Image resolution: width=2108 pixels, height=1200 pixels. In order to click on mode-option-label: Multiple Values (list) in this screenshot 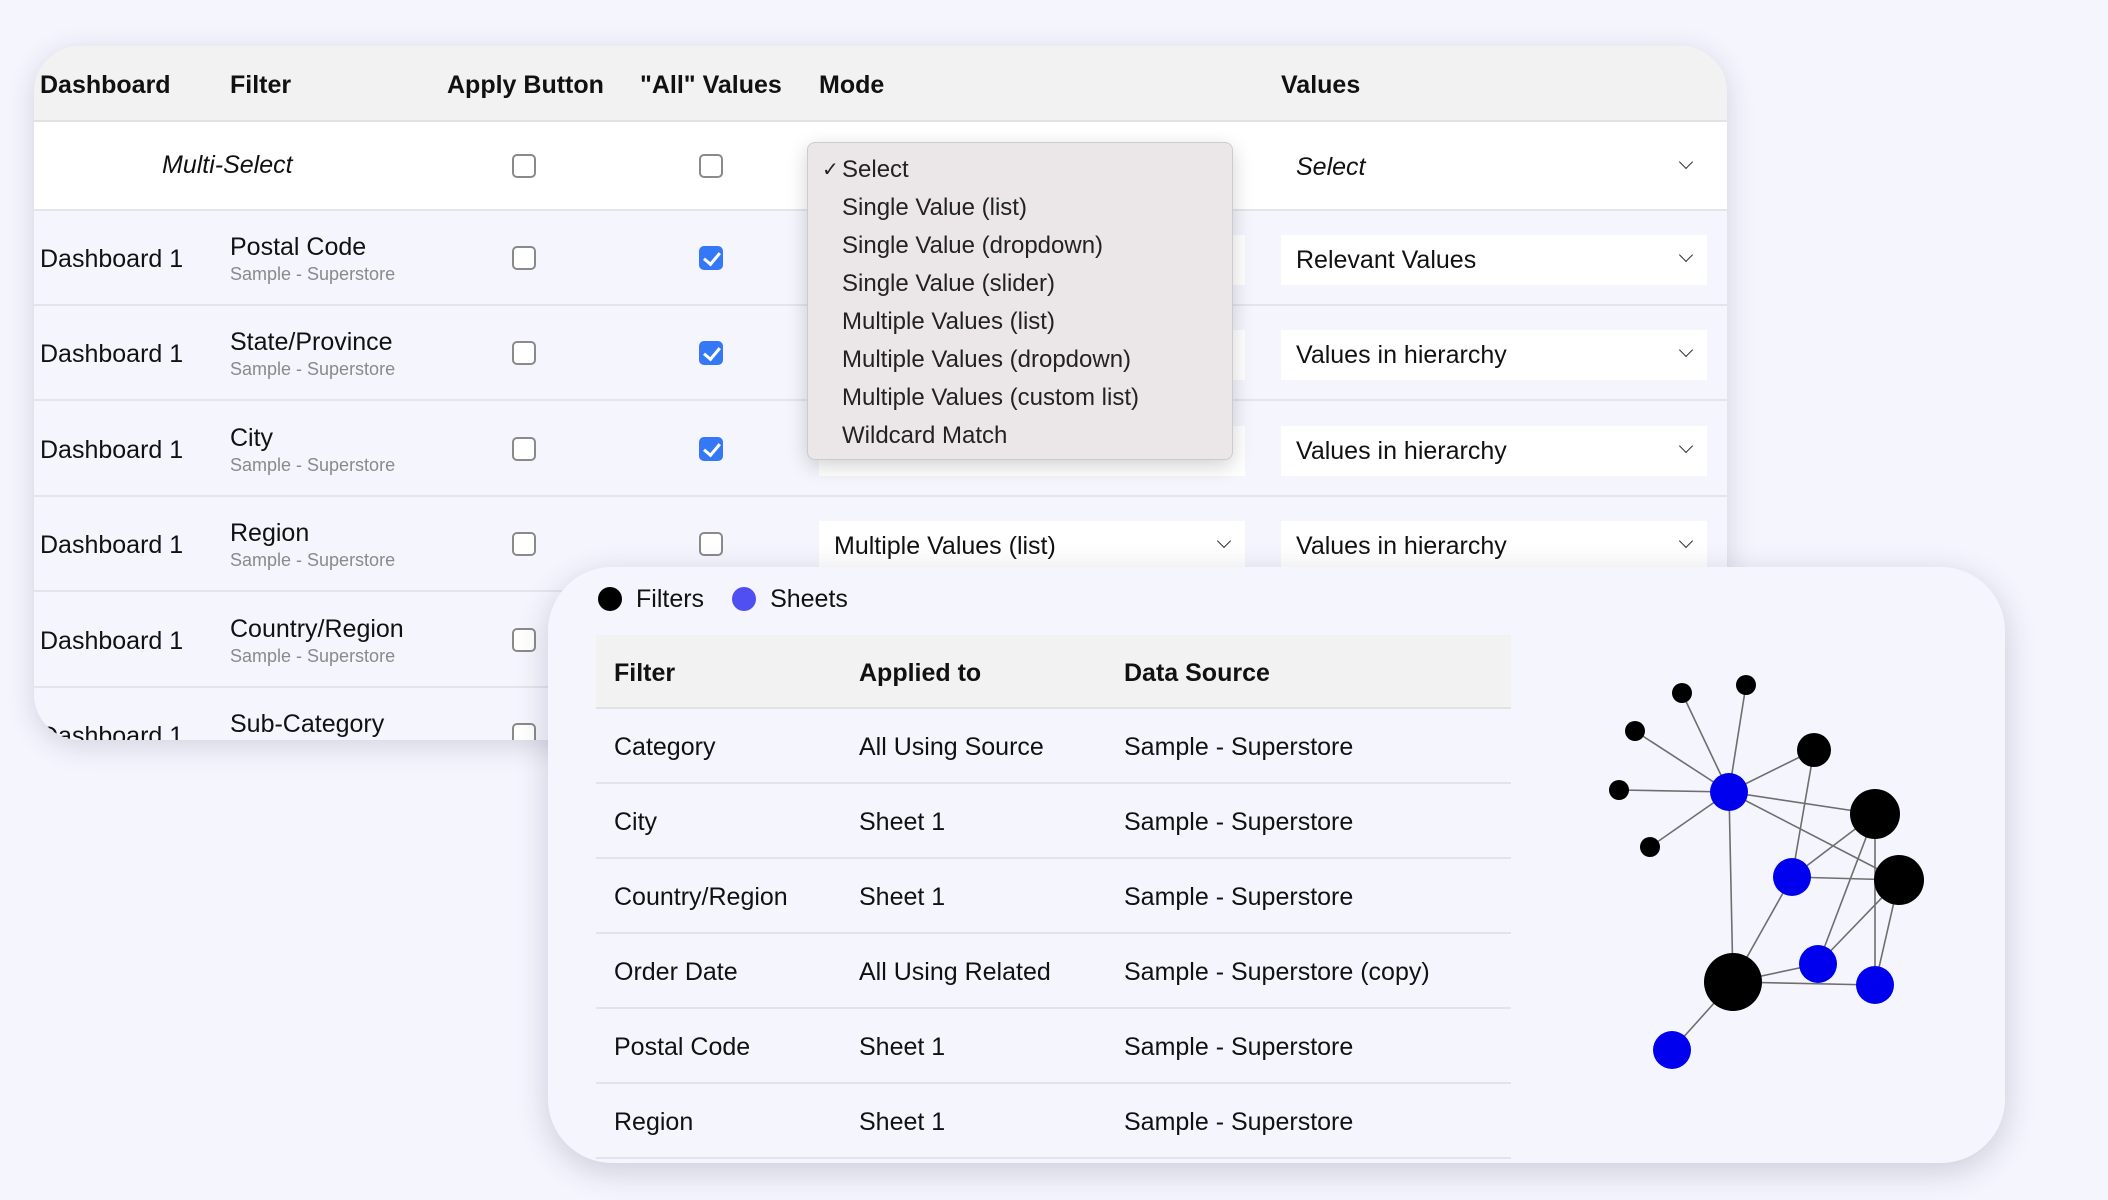, I will do `click(948, 321)`.